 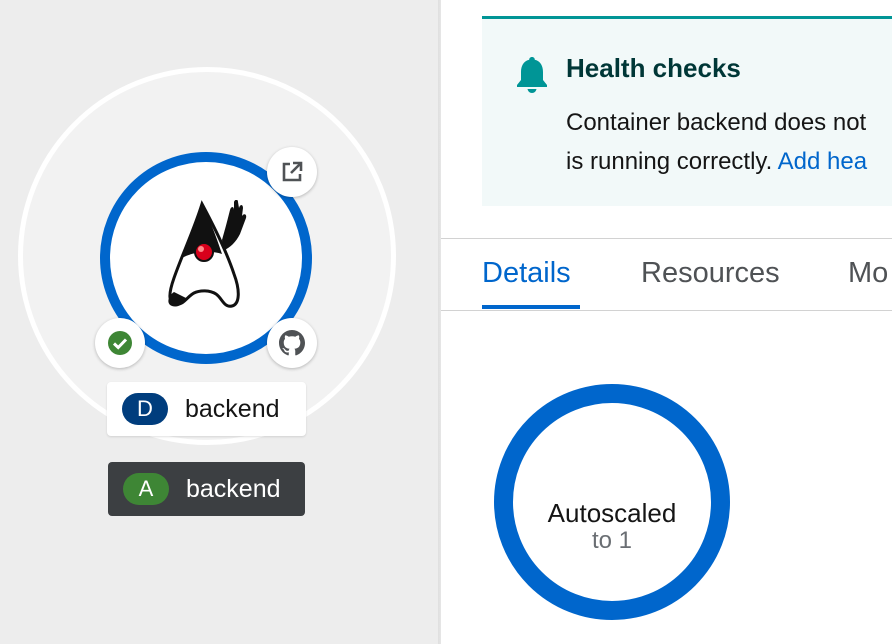 I want to click on application-name: backend, so click(x=233, y=488).